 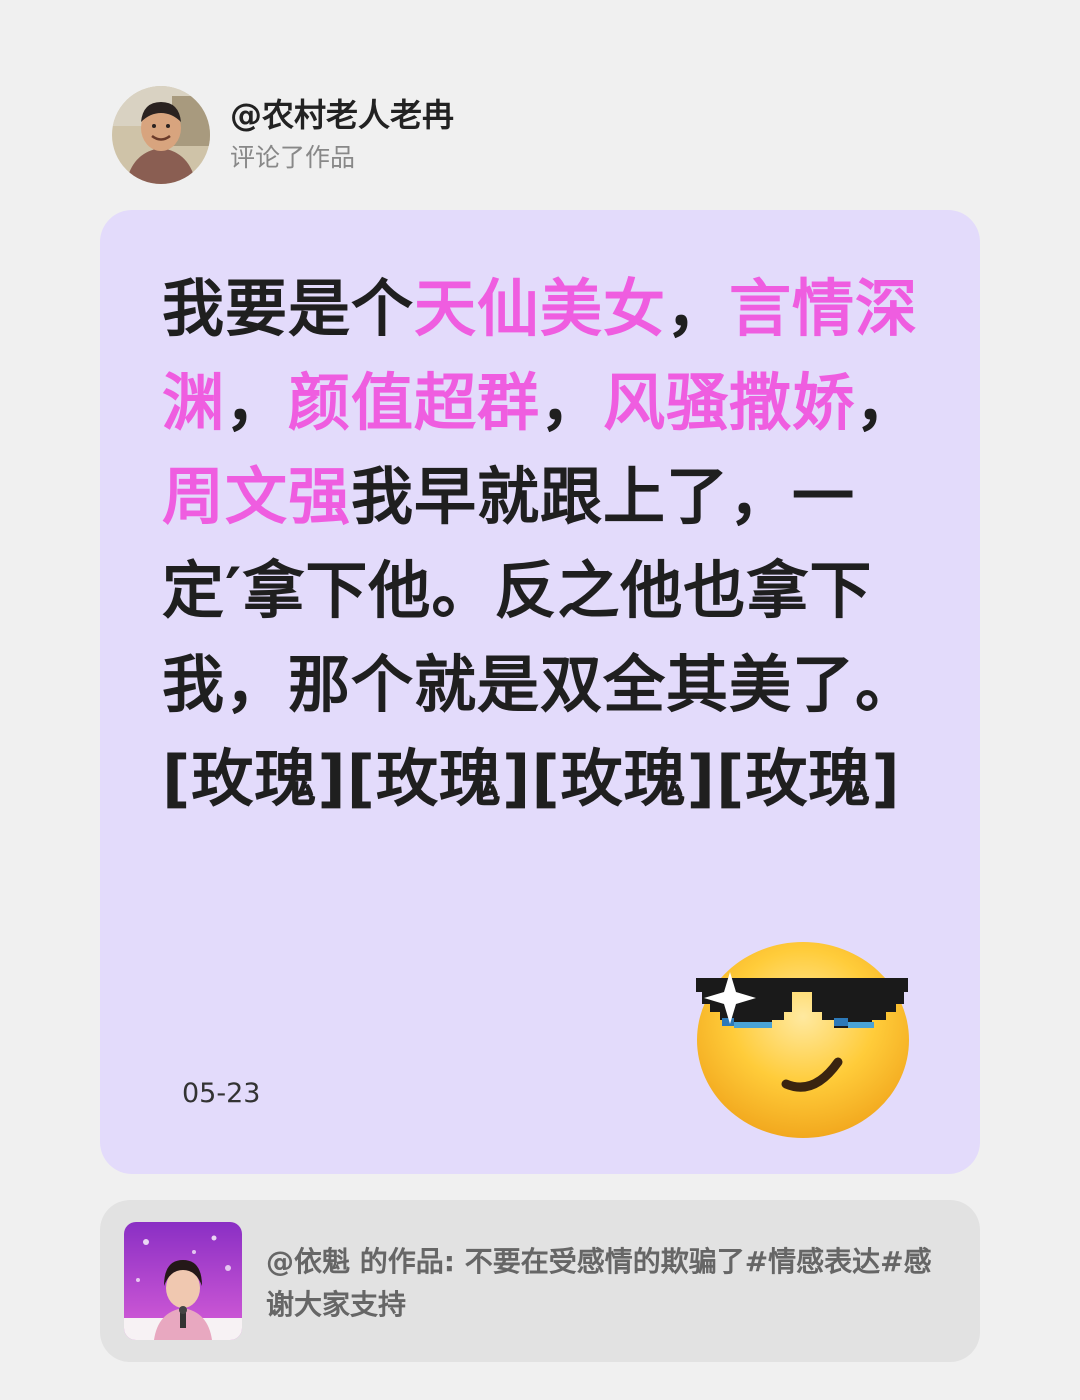 What do you see at coordinates (288, 308) in the screenshot?
I see `comment-segment: 我要是个` at bounding box center [288, 308].